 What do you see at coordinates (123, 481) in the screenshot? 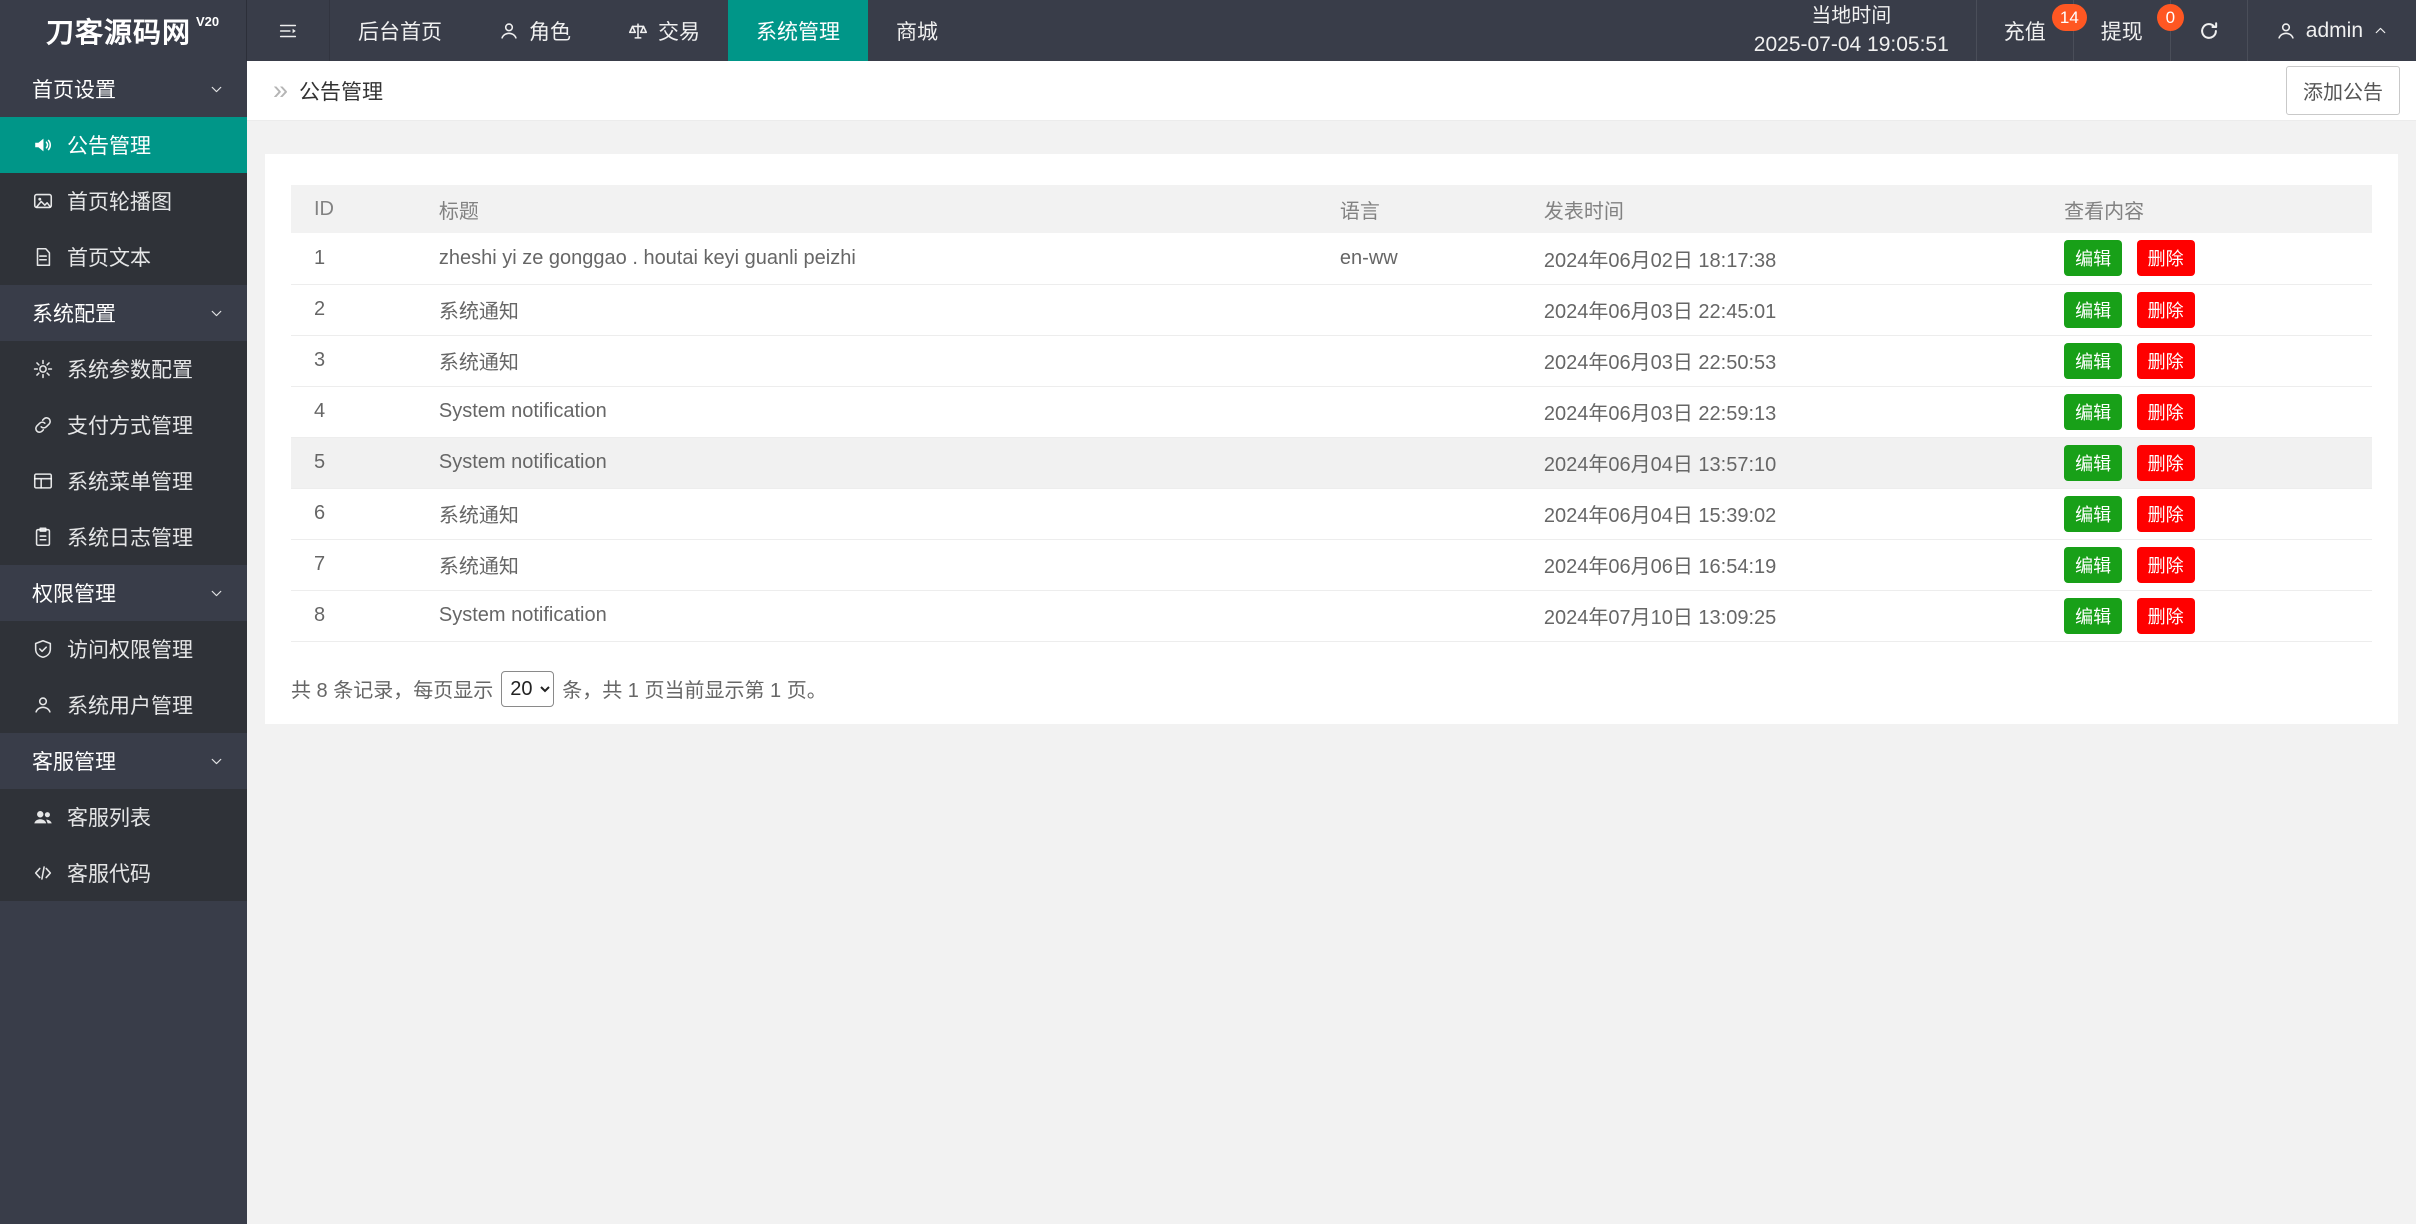
I see `sidebar-item-system-menus: 系统菜单管理` at bounding box center [123, 481].